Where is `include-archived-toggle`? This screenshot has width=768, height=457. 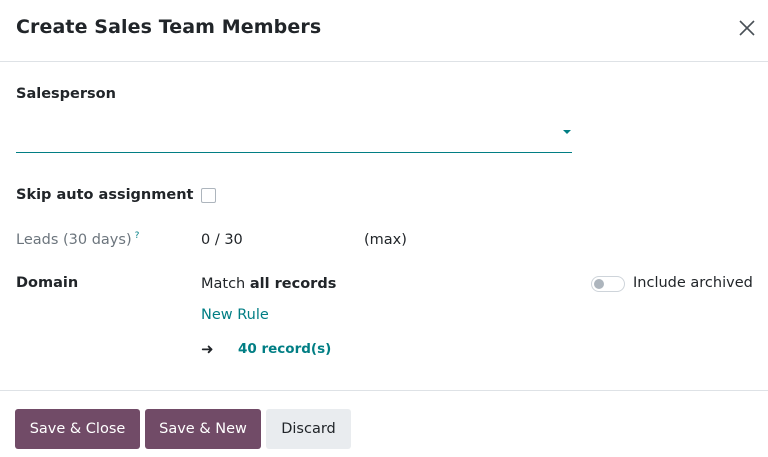 include-archived-toggle is located at coordinates (608, 284).